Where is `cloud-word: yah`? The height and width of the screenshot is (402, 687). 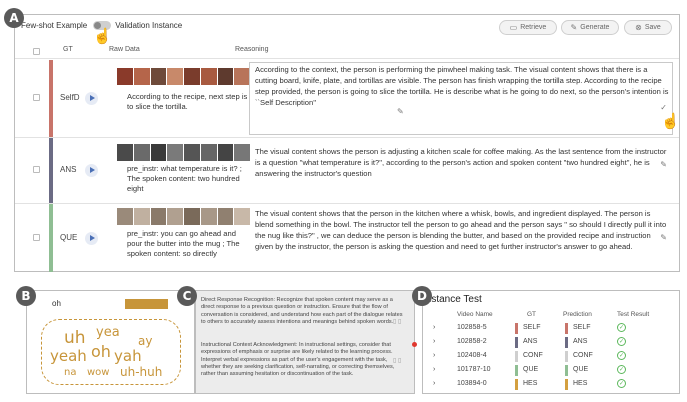
cloud-word: yah is located at coordinates (128, 356).